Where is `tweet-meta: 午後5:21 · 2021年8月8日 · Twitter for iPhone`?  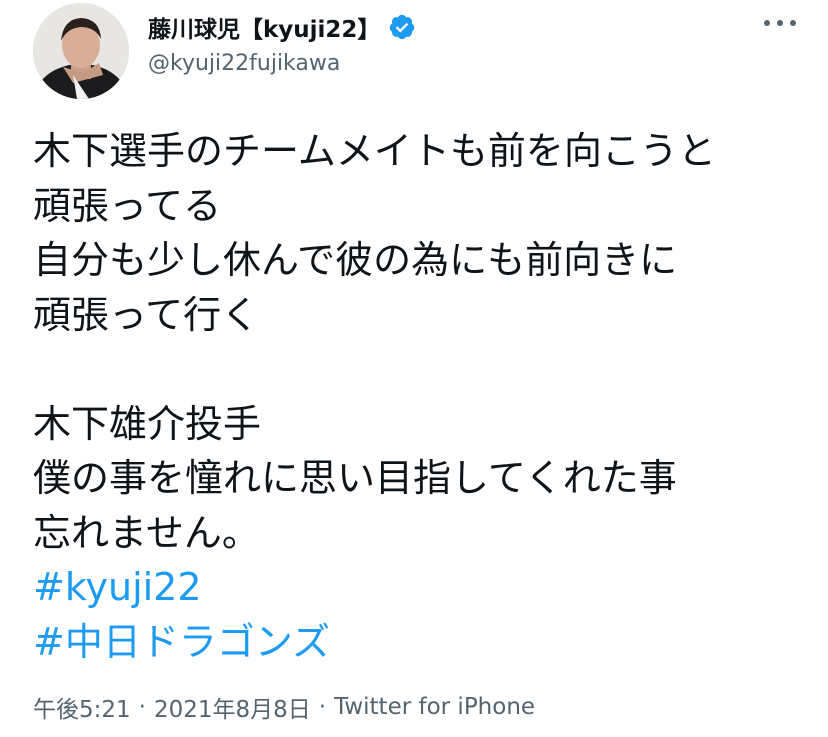 tweet-meta: 午後5:21 · 2021年8月8日 · Twitter for iPhone is located at coordinates (284, 707).